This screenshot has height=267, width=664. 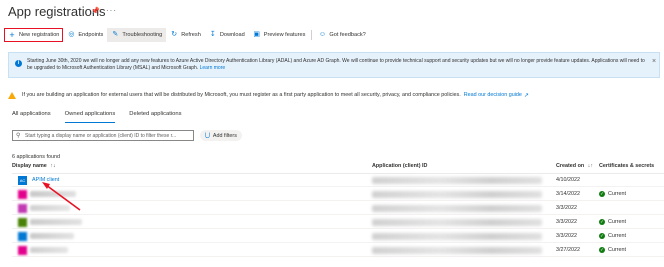 I want to click on sort-icon: ↑↓, so click(x=53, y=166).